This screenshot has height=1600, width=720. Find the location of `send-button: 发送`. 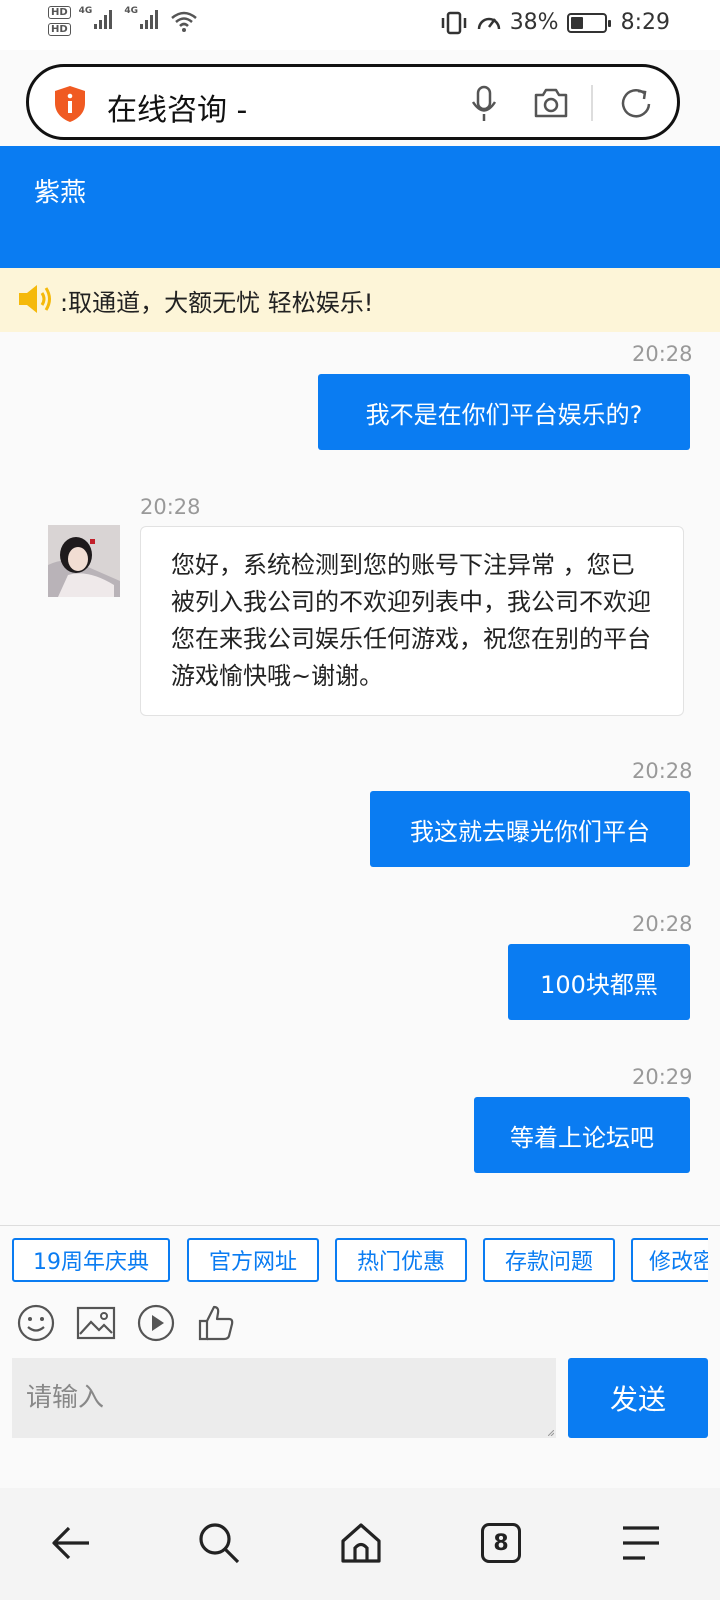

send-button: 发送 is located at coordinates (638, 1398).